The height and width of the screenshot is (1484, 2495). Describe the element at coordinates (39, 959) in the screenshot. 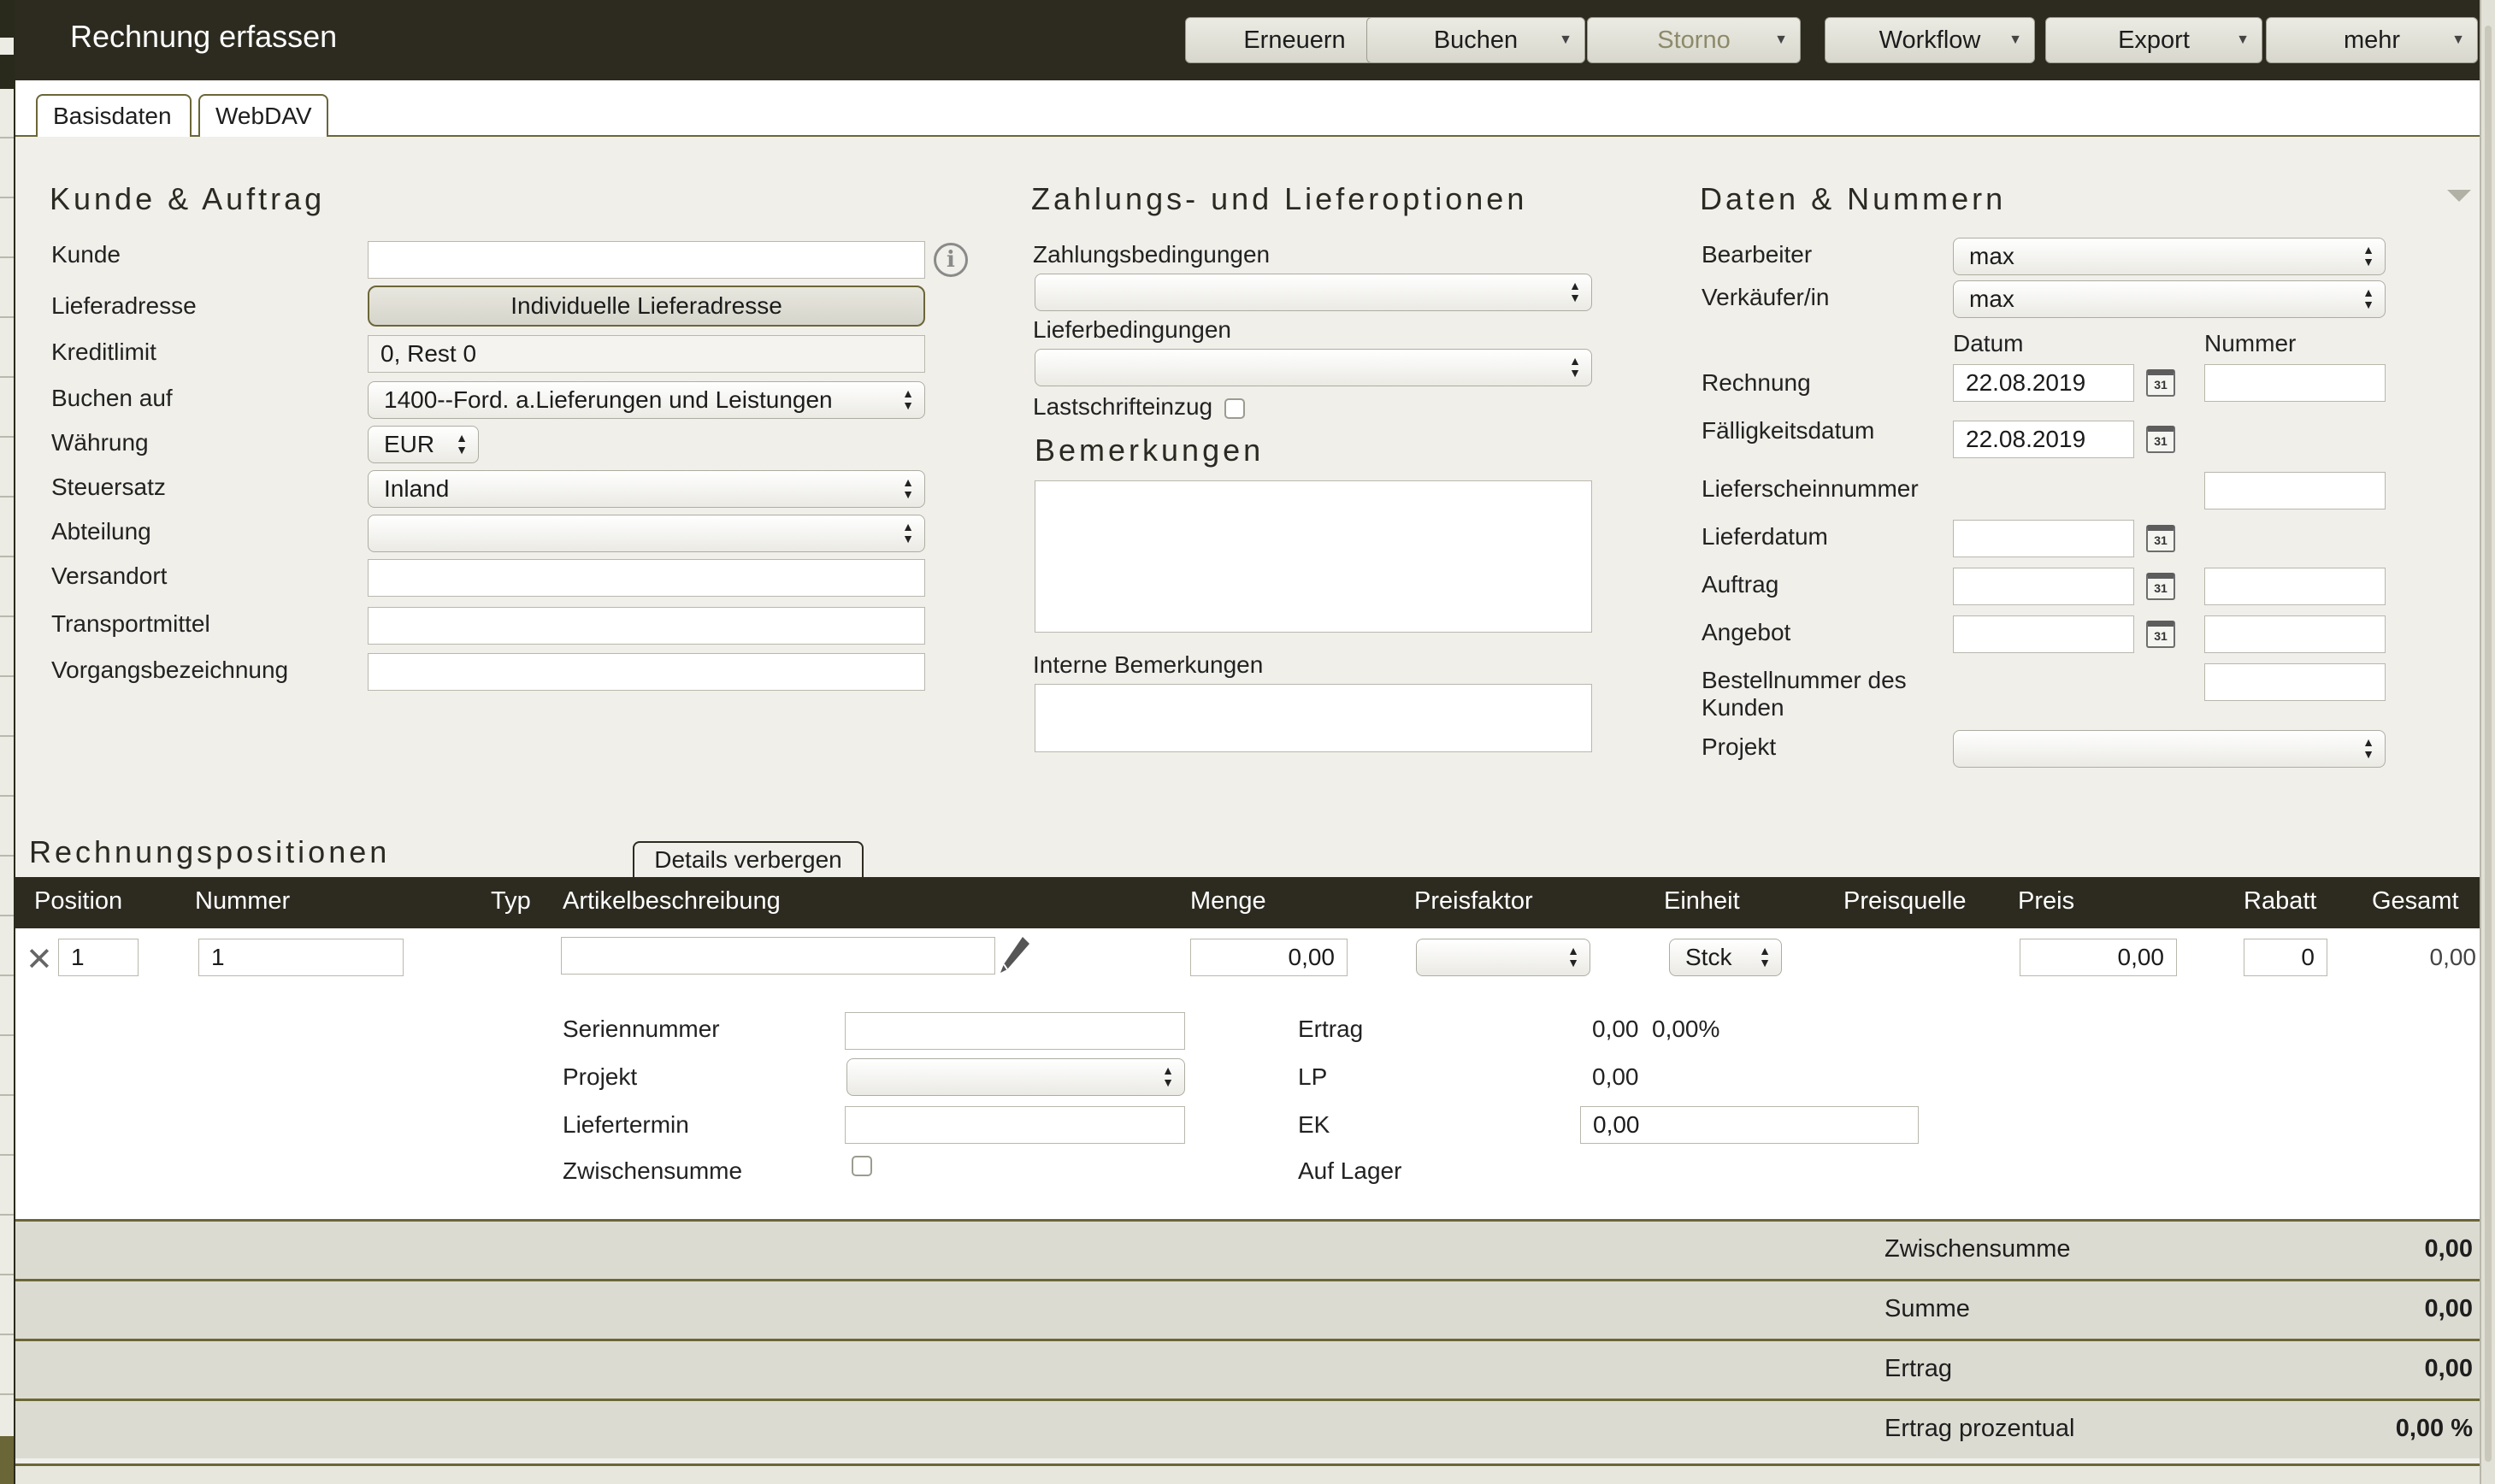

I see `delete-icon: ✕` at that location.